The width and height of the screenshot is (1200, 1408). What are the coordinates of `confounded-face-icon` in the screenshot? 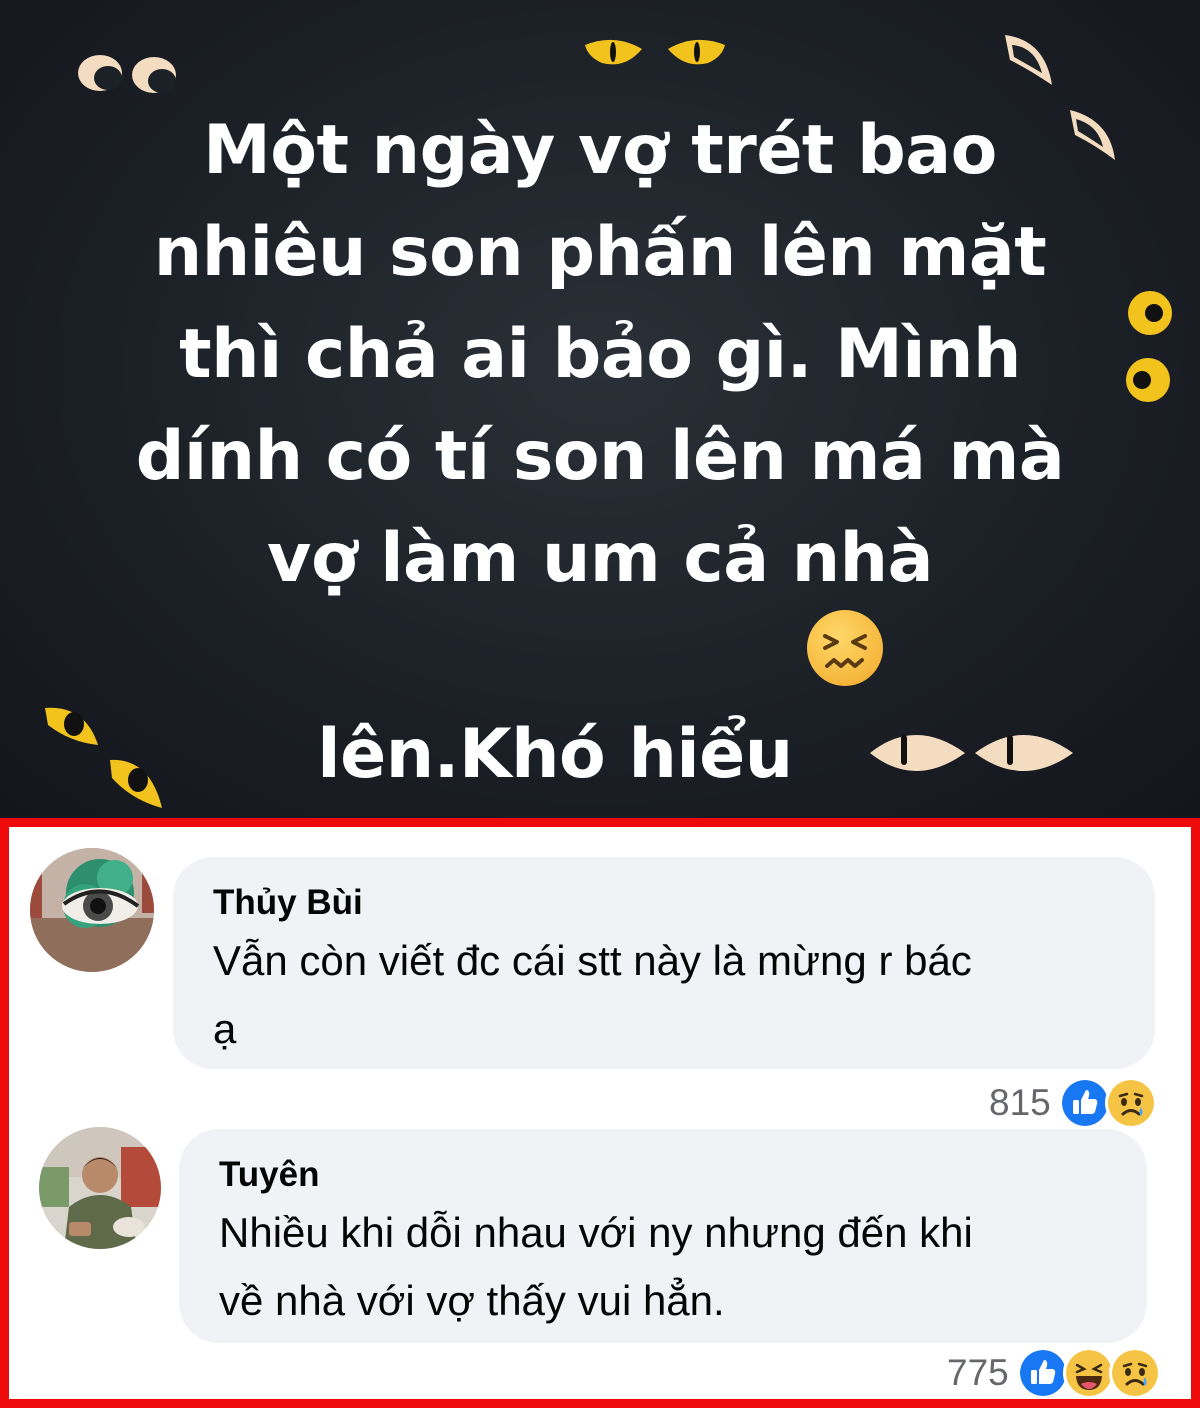 It's located at (844, 648).